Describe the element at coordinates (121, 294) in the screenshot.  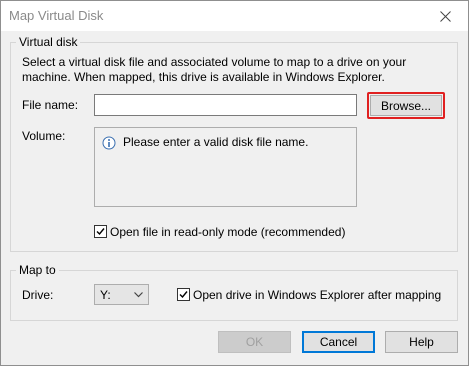
I see `drive-select: Y:` at that location.